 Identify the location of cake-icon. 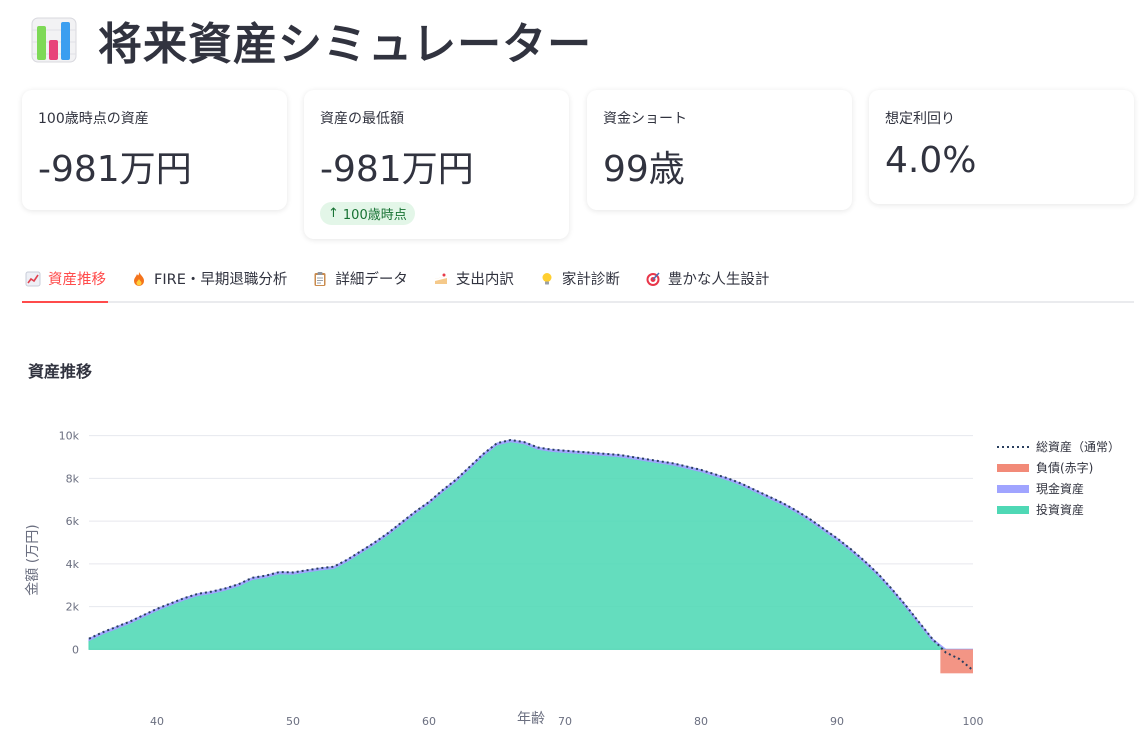
(441, 279).